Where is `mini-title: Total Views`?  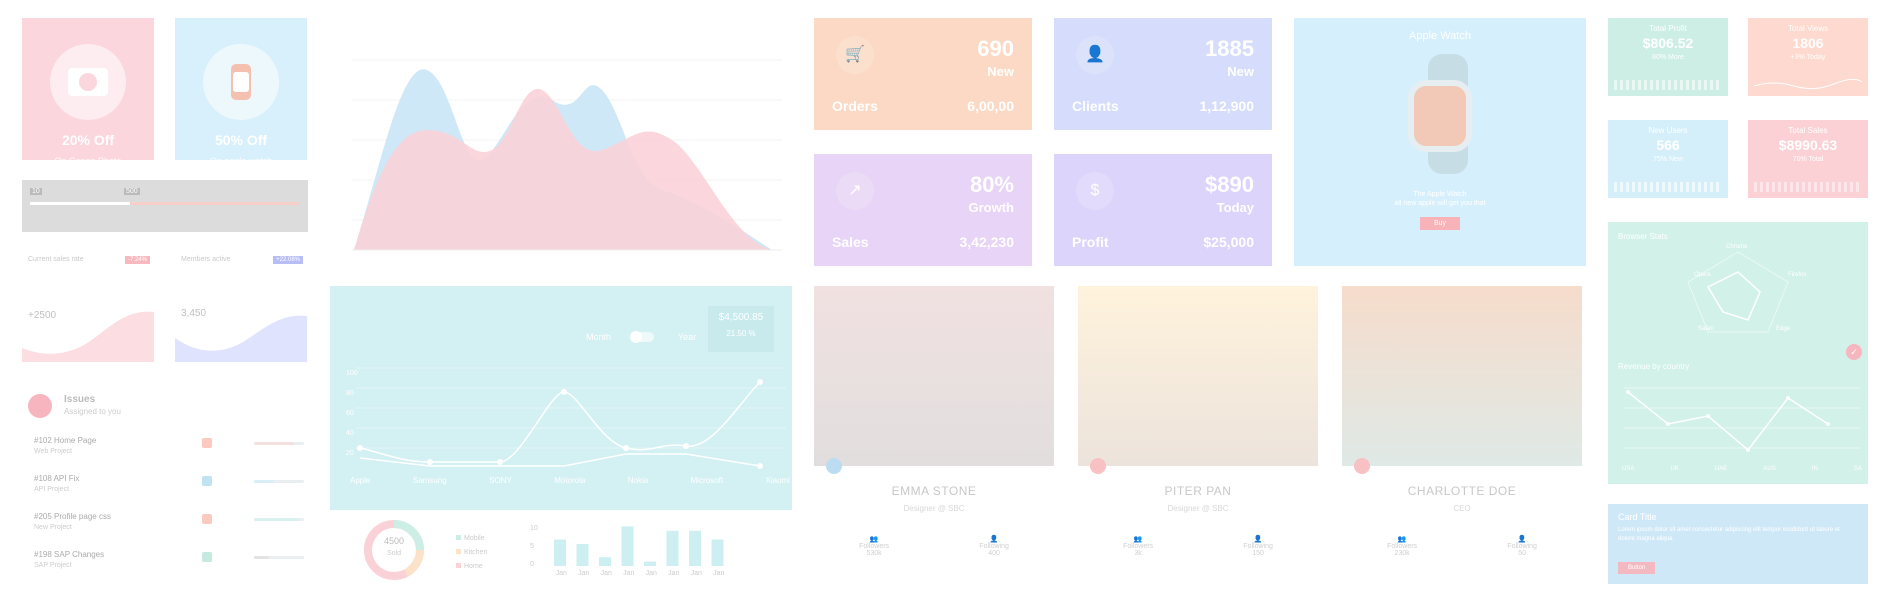 mini-title: Total Views is located at coordinates (1808, 28).